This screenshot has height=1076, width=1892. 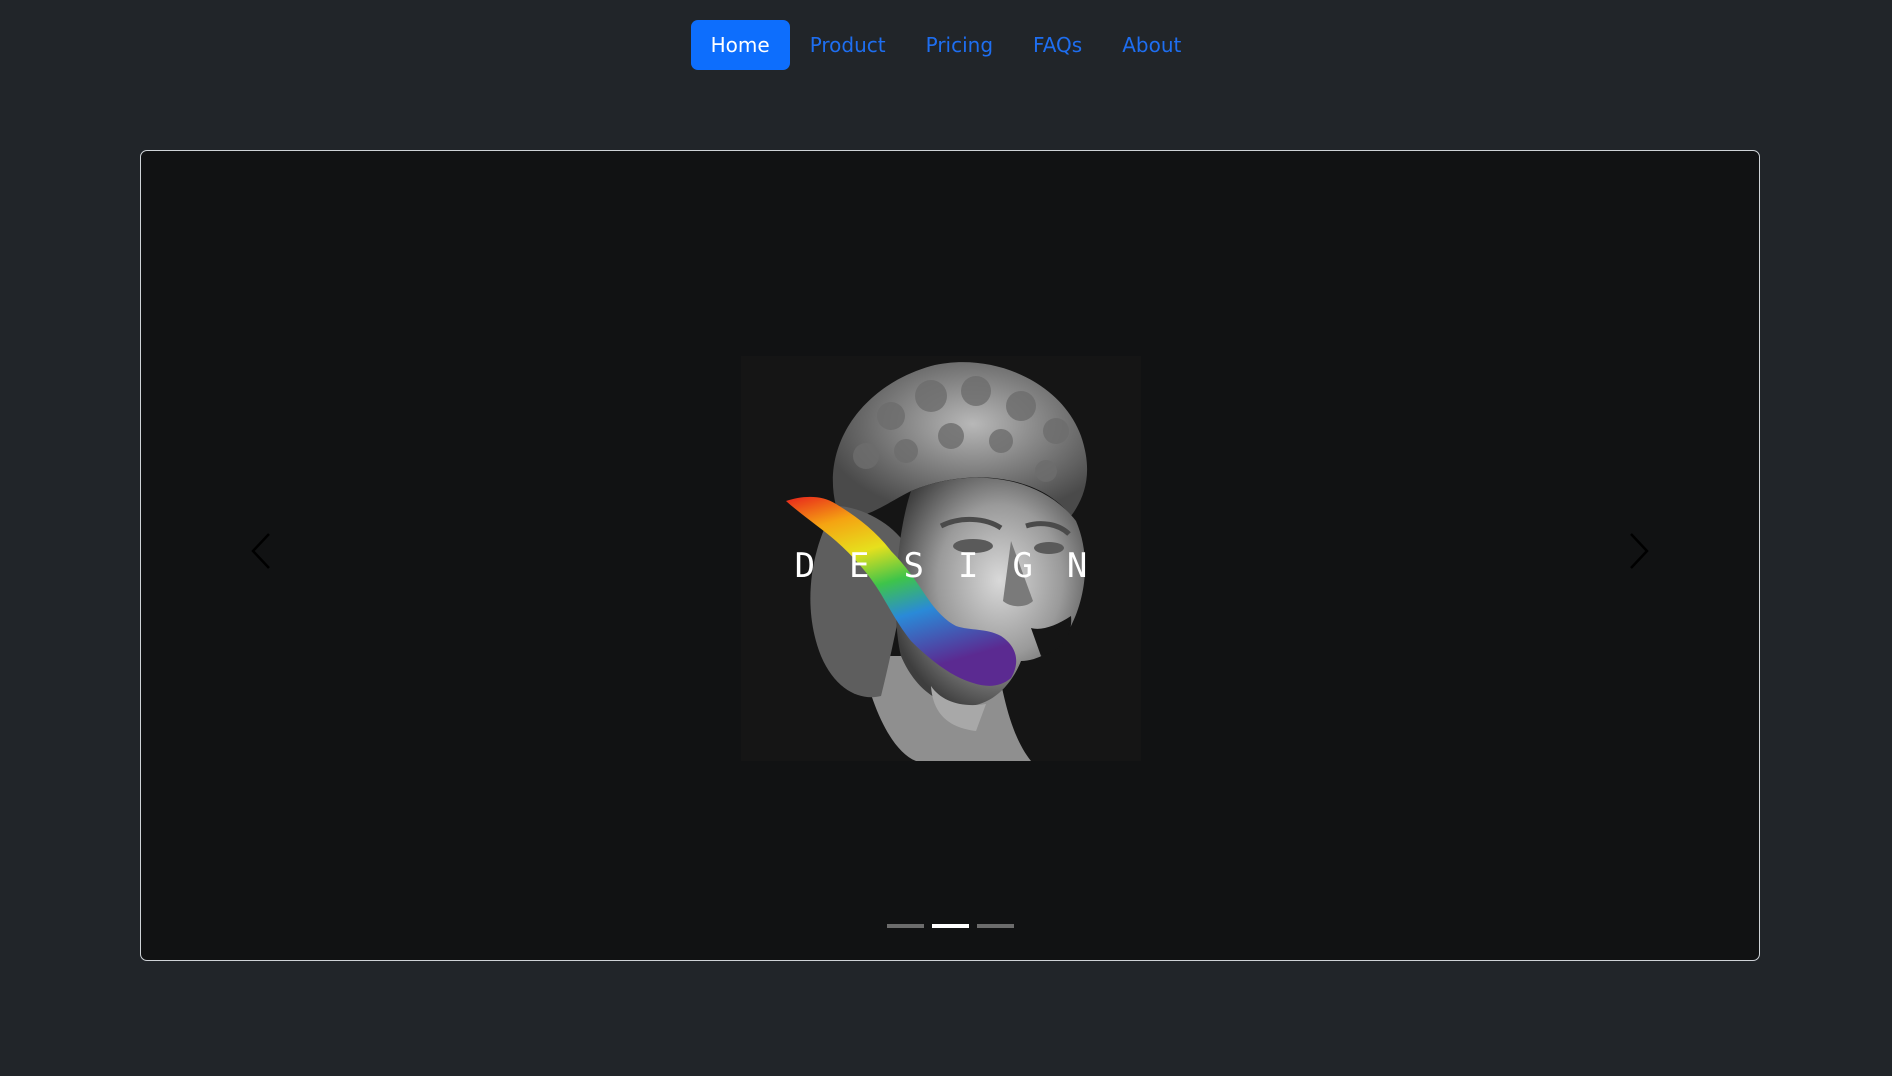 What do you see at coordinates (959, 45) in the screenshot?
I see `nav-item-pricing: Pricing` at bounding box center [959, 45].